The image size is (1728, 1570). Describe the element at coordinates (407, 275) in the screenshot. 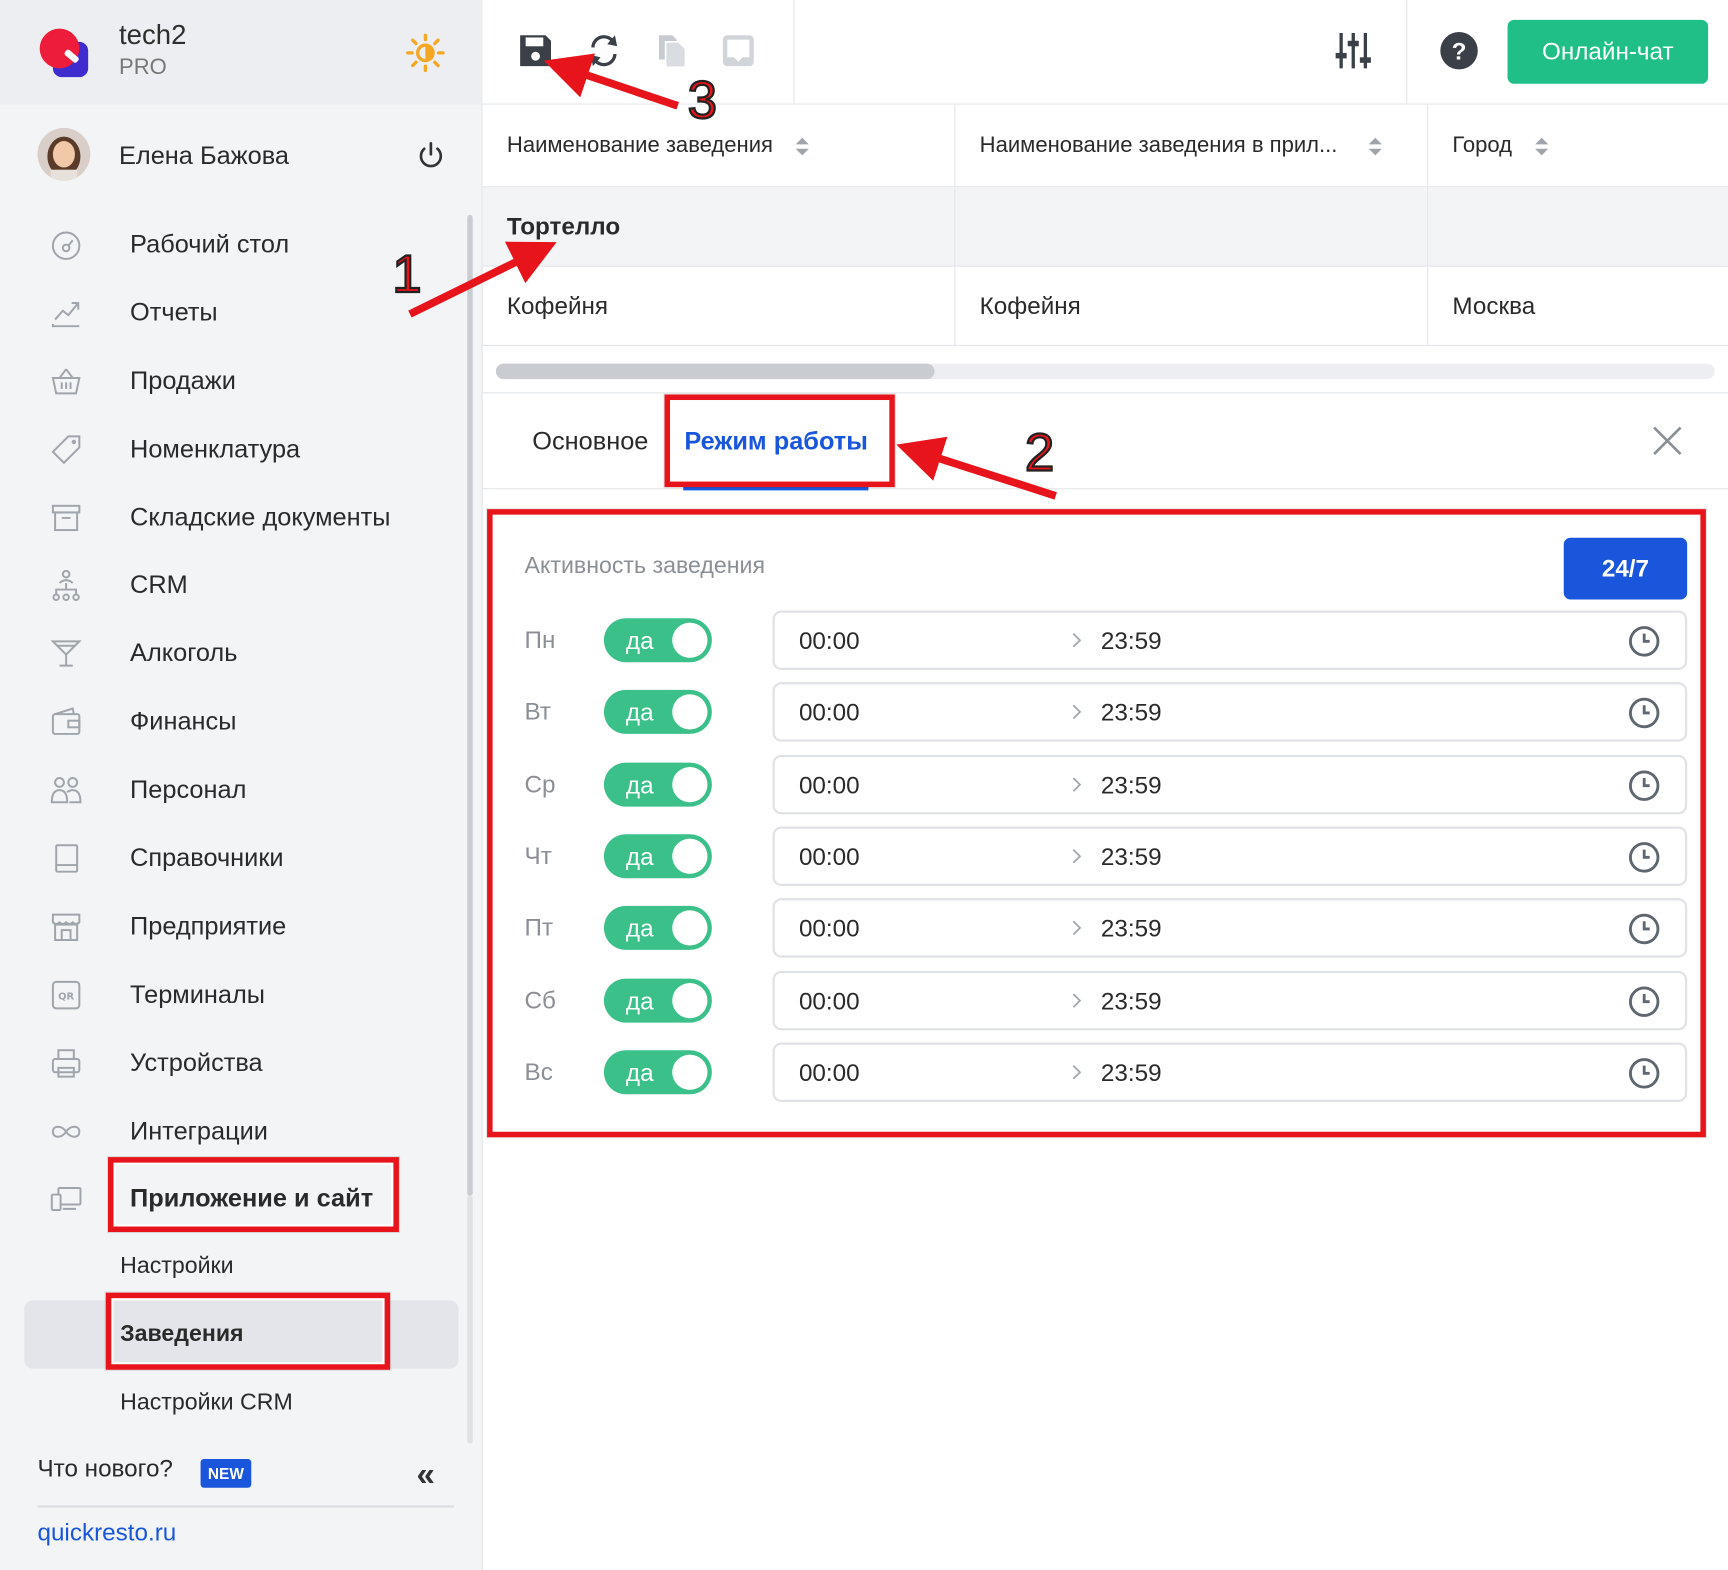

I see `annotation-number: 1` at that location.